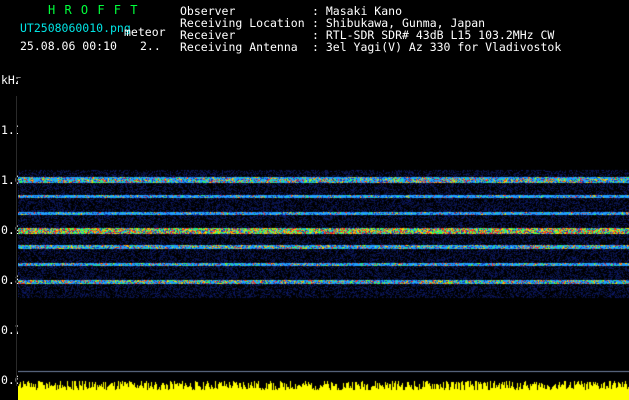 The height and width of the screenshot is (400, 629). Describe the element at coordinates (437, 47) in the screenshot. I see `info-value: : 3el Yagi(V) Az 330 for Vladivostok` at that location.